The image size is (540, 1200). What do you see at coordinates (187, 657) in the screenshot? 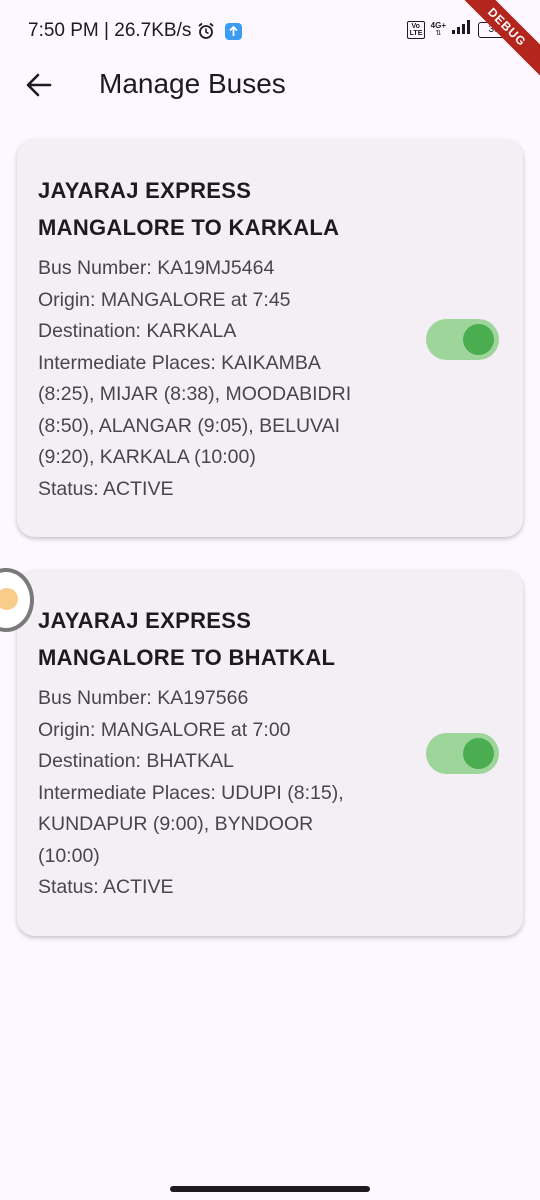
I see `bus-route: MANGALORE TO BHATKAL` at bounding box center [187, 657].